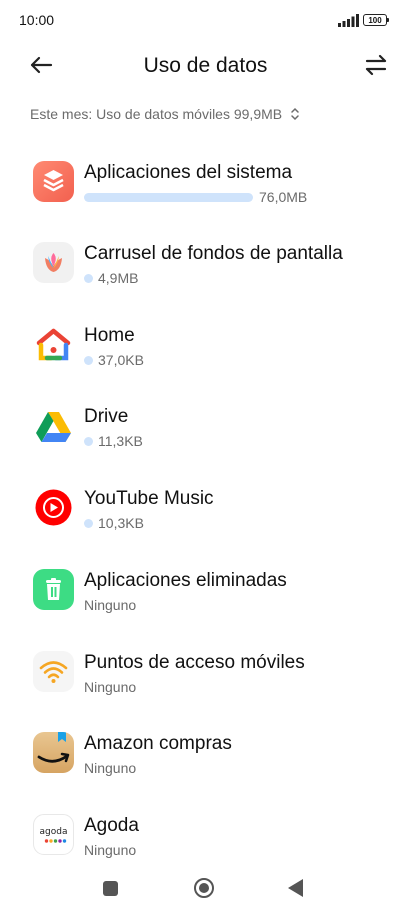 Image resolution: width=411 pixels, height=914 pixels. What do you see at coordinates (168, 197) in the screenshot?
I see `usage-bar` at bounding box center [168, 197].